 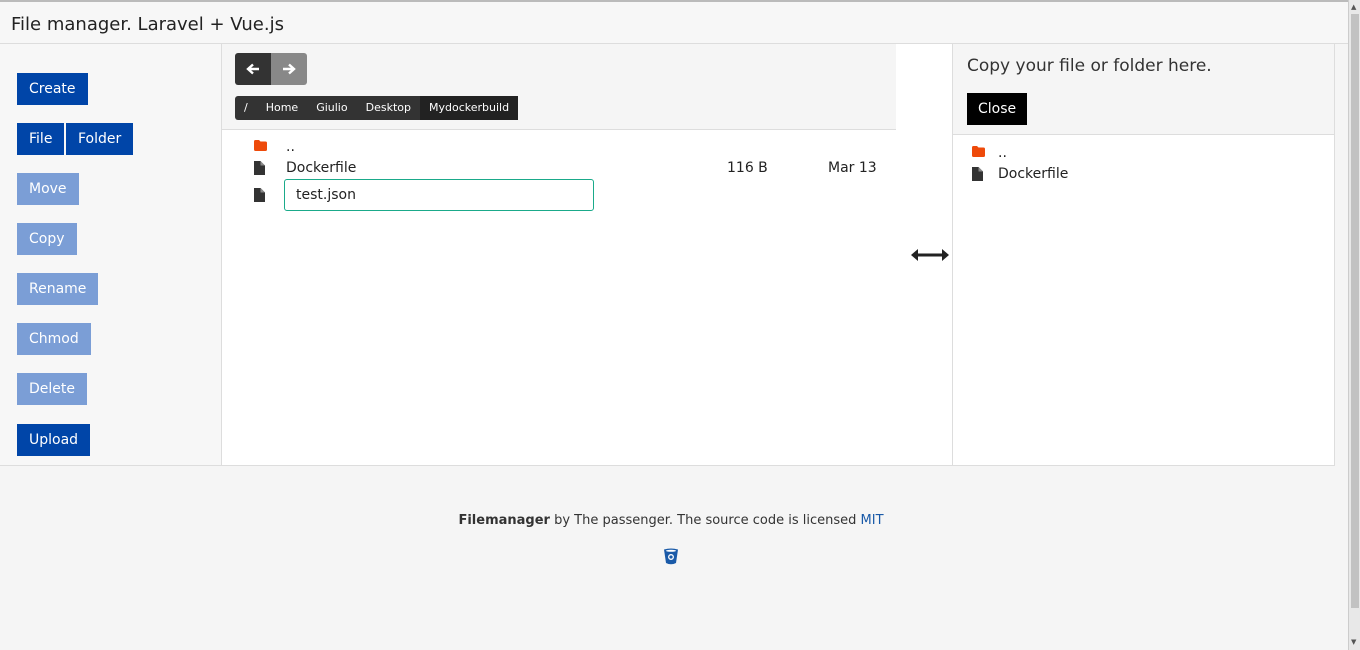 I want to click on new-folder-button: Folder, so click(x=100, y=139).